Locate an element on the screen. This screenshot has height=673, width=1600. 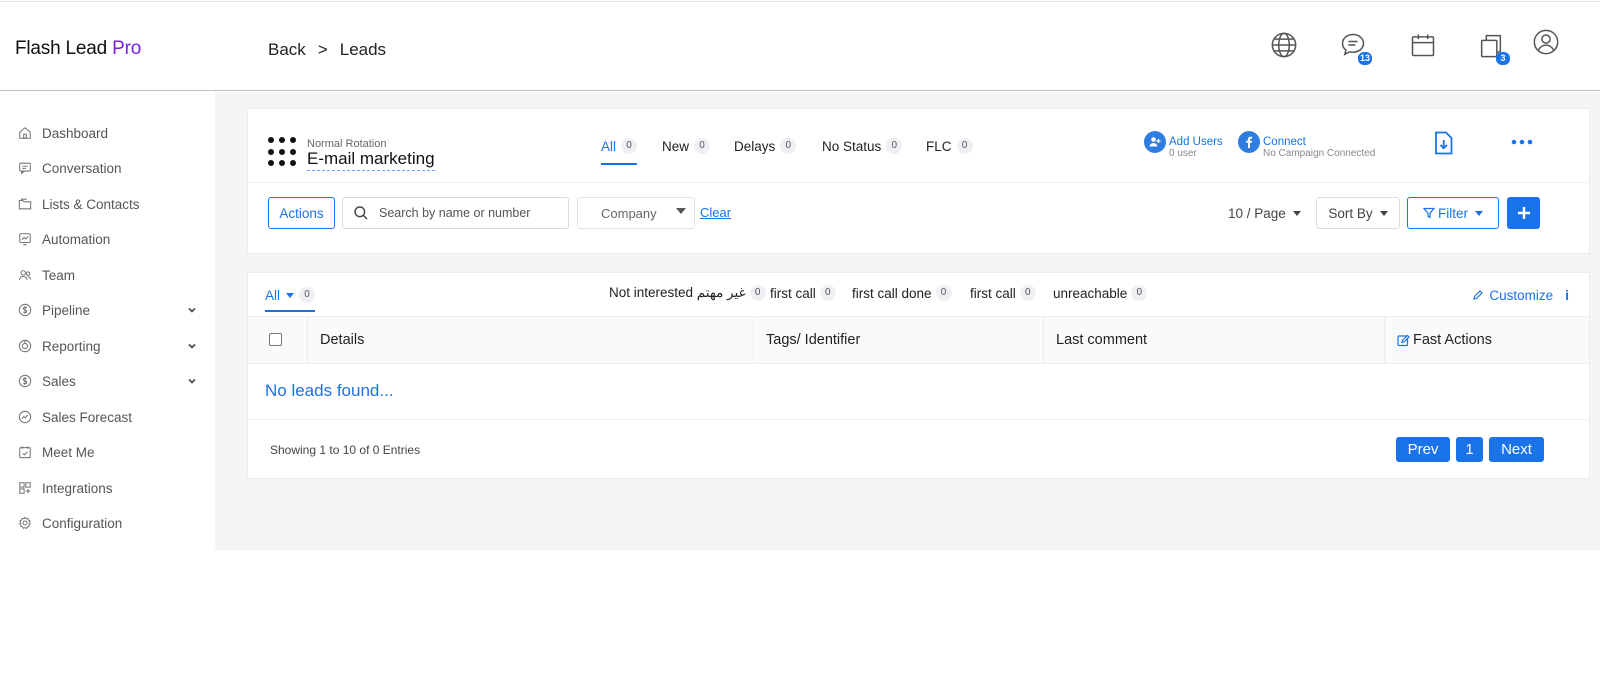
status-tab-unreachable: unreachable 0 is located at coordinates (1100, 293).